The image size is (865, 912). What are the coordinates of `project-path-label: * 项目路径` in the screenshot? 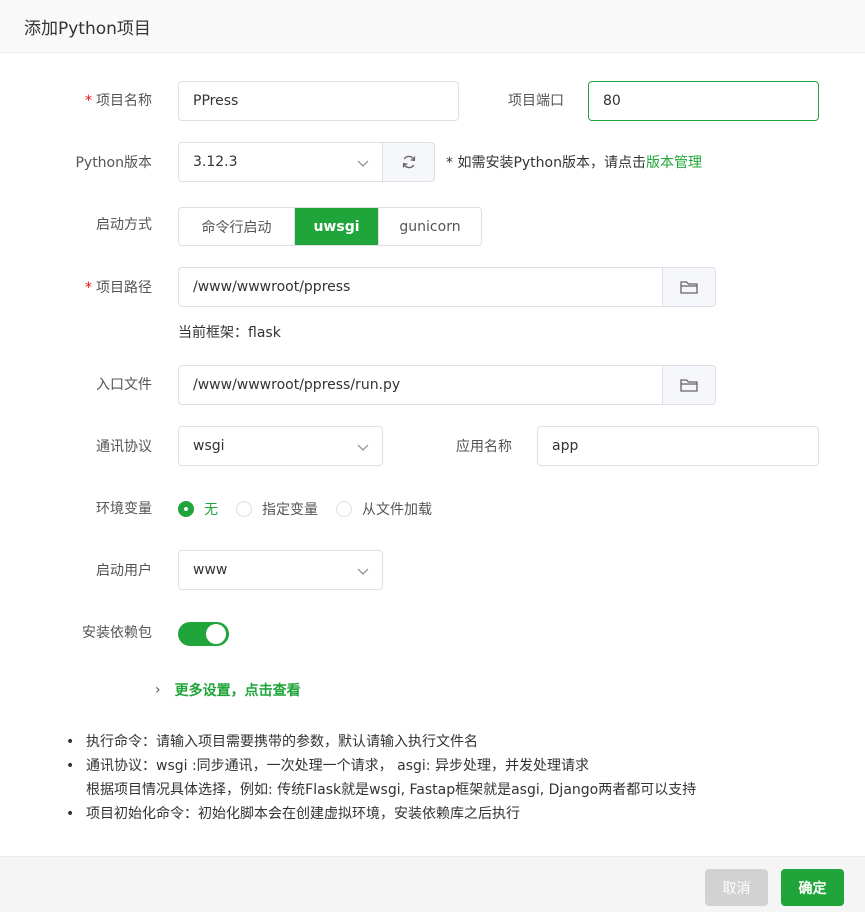 It's located at (118, 288).